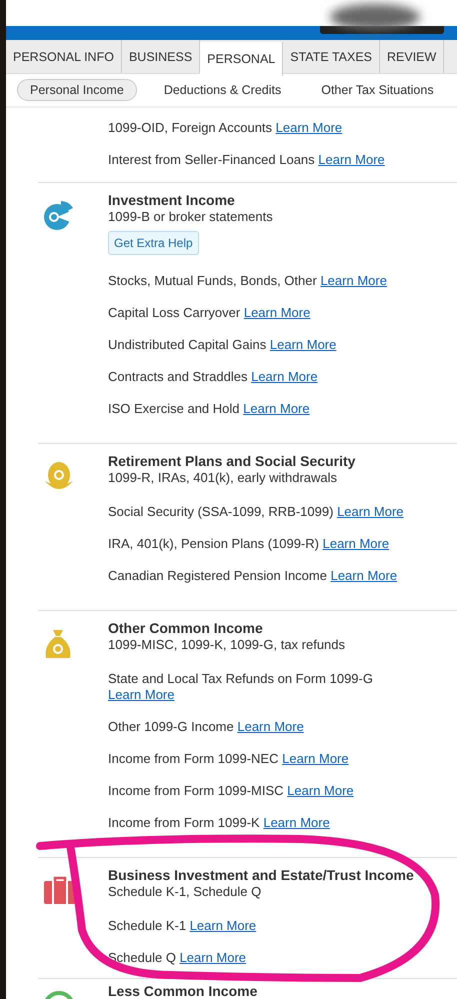 This screenshot has height=999, width=457. I want to click on nav-tab: PERSONAL, so click(242, 59).